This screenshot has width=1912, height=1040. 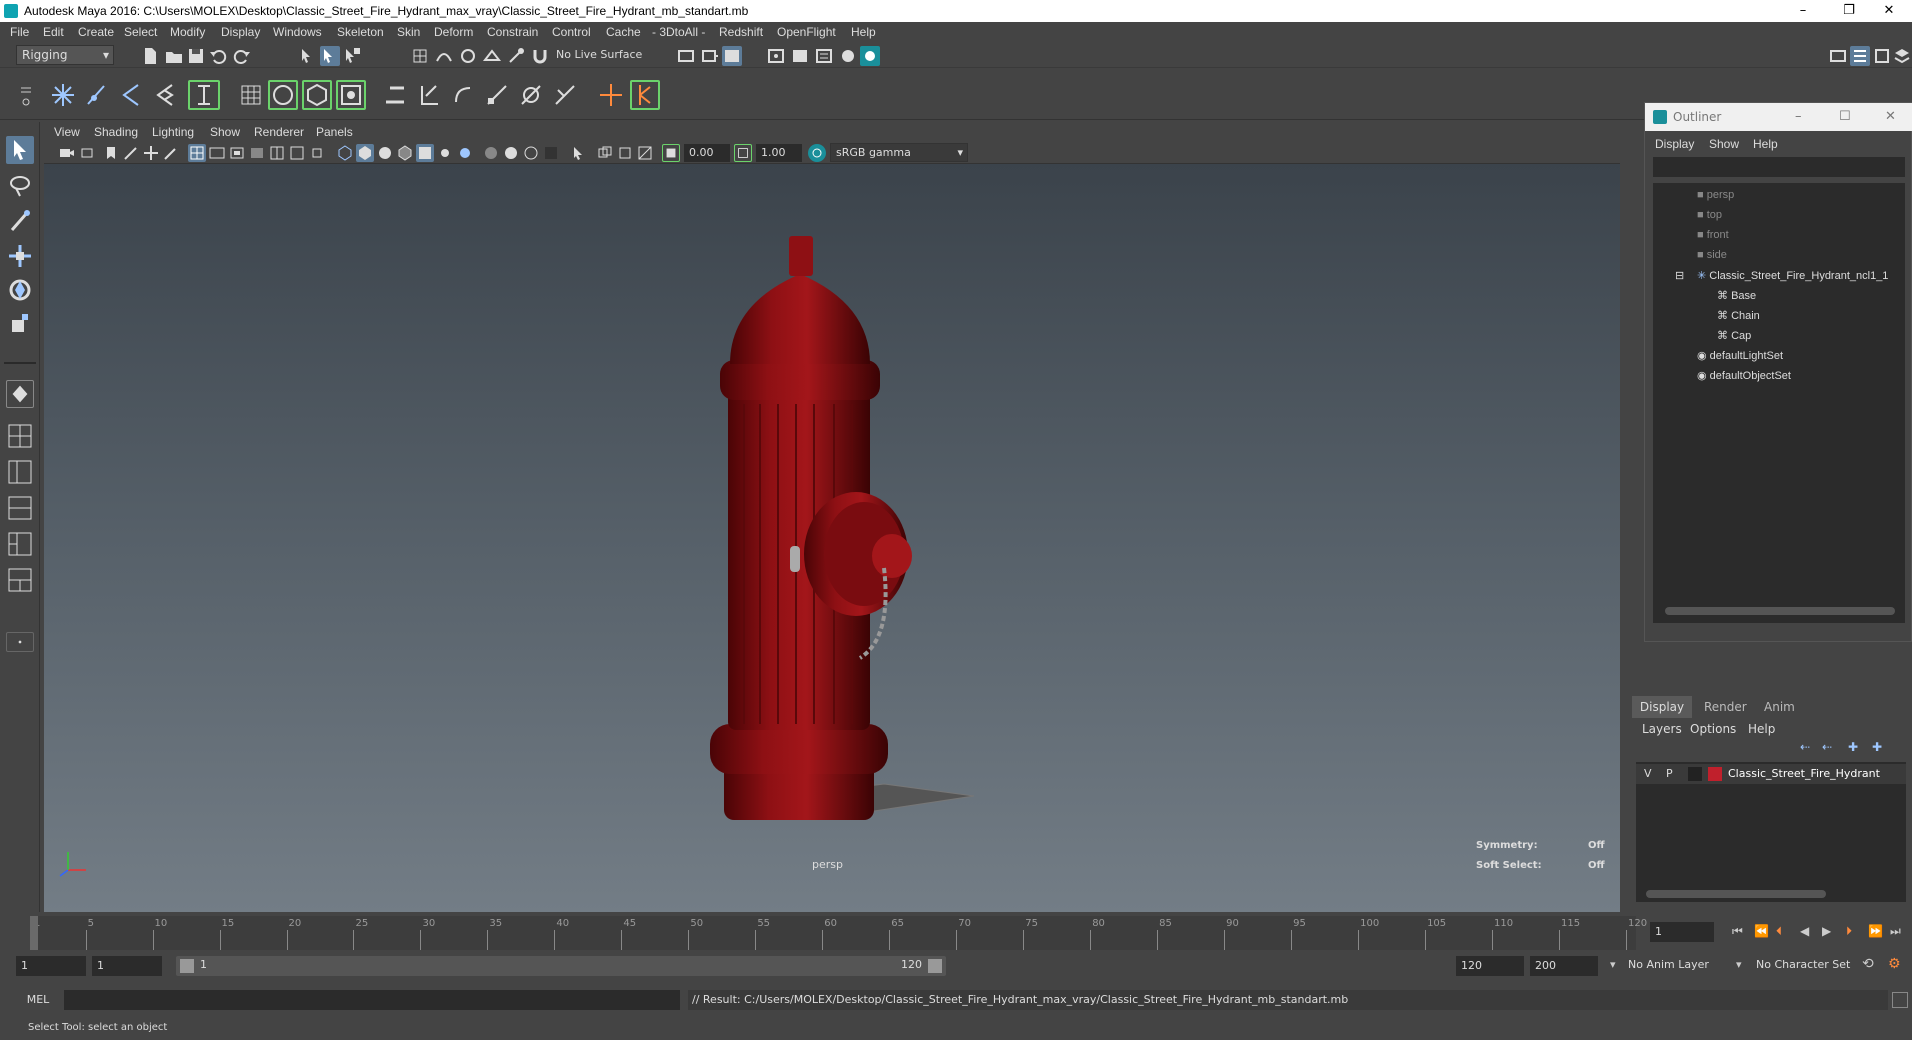 I want to click on menu-set-dropdown: Rigging ▾, so click(x=65, y=55).